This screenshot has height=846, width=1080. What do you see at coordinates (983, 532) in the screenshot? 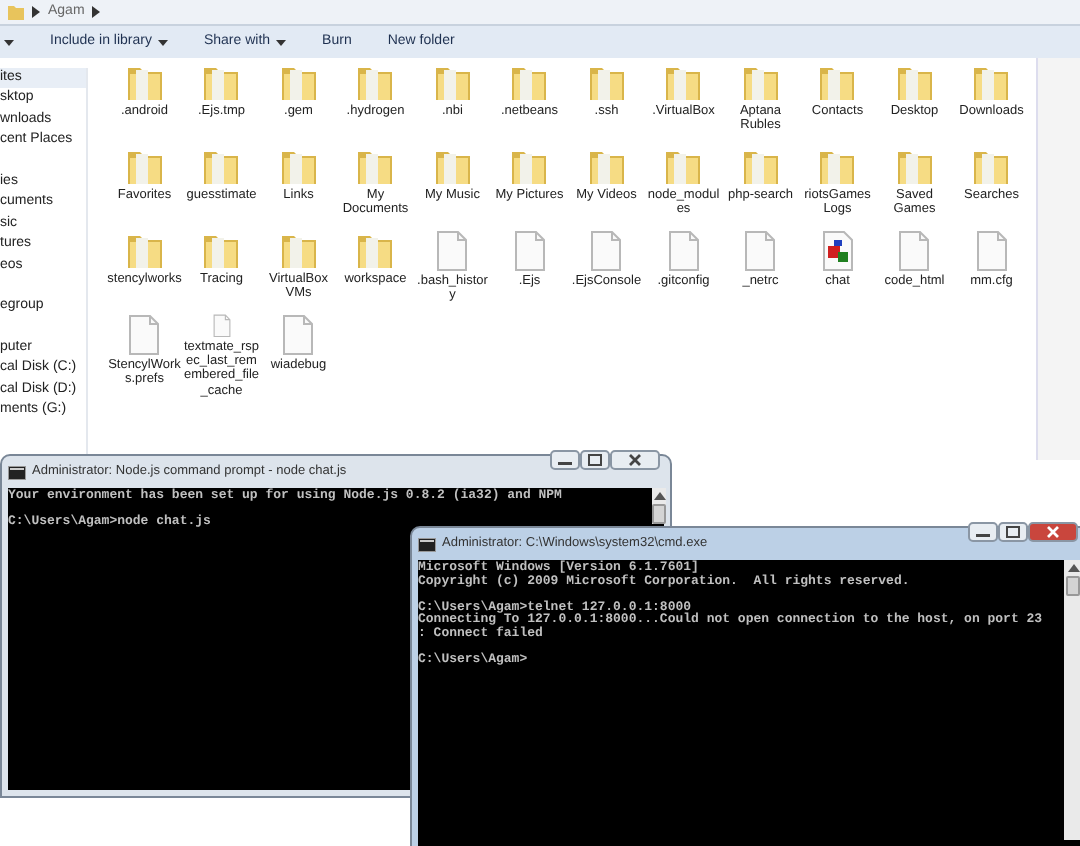
I see `minimize-icon` at bounding box center [983, 532].